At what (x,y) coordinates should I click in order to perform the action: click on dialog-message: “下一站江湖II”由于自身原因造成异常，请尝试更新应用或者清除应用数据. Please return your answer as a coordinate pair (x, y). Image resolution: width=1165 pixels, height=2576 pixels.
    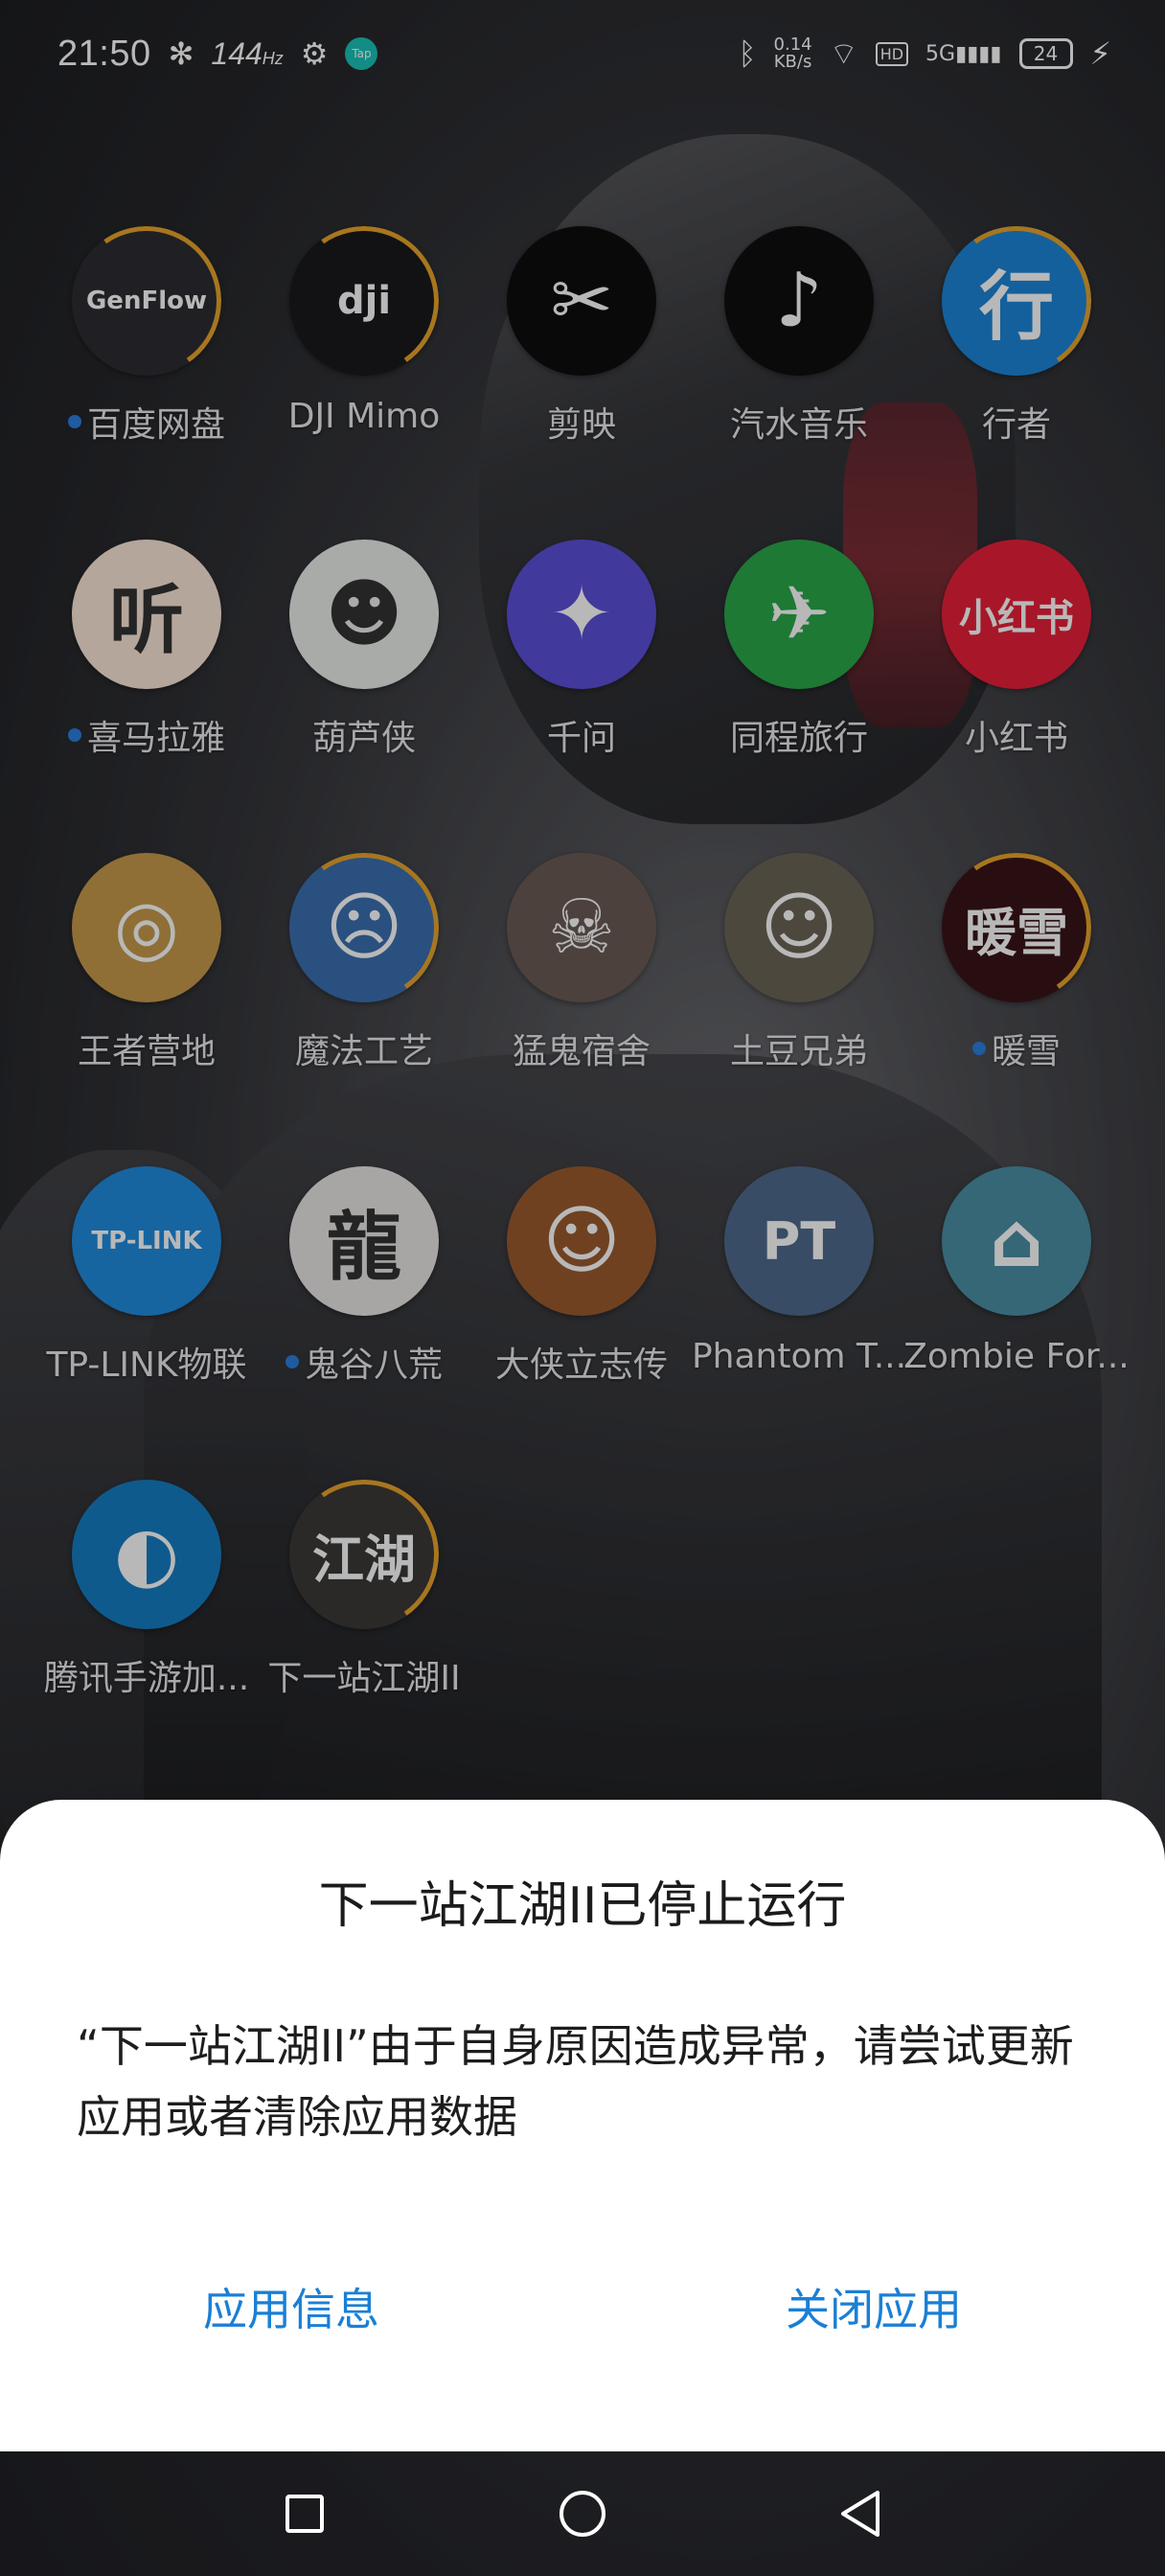
    Looking at the image, I should click on (575, 2081).